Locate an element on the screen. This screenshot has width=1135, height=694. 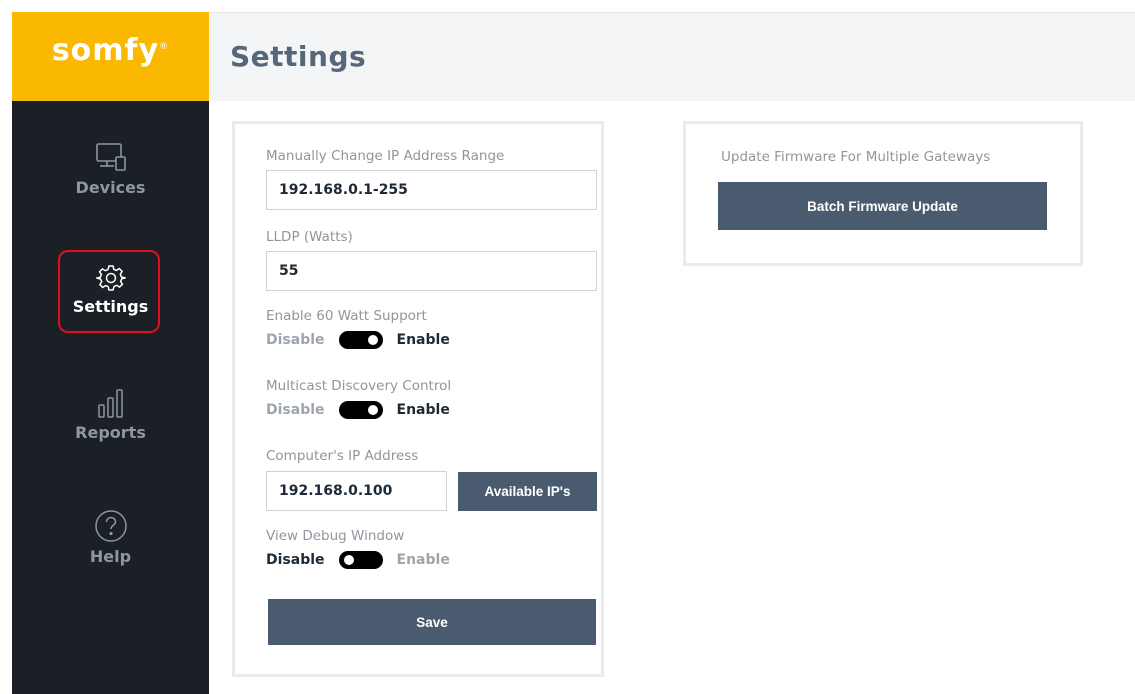
watt60-enable-label: Enable is located at coordinates (423, 340).